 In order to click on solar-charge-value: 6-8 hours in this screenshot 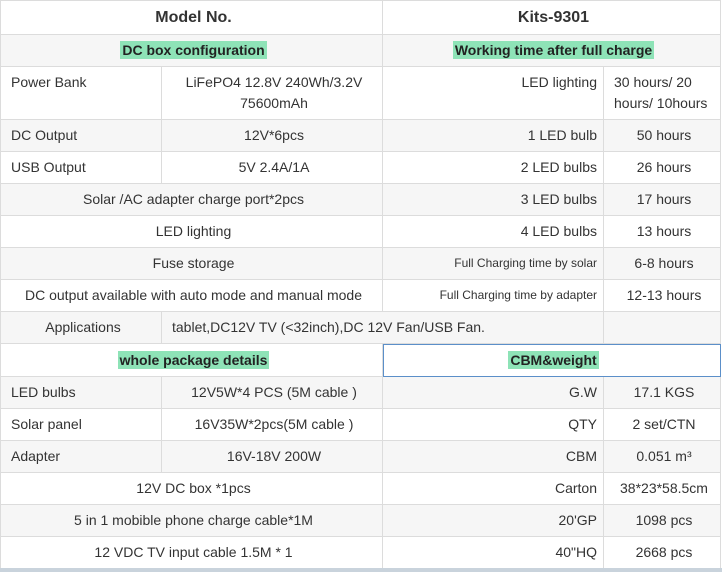, I will do `click(662, 263)`.